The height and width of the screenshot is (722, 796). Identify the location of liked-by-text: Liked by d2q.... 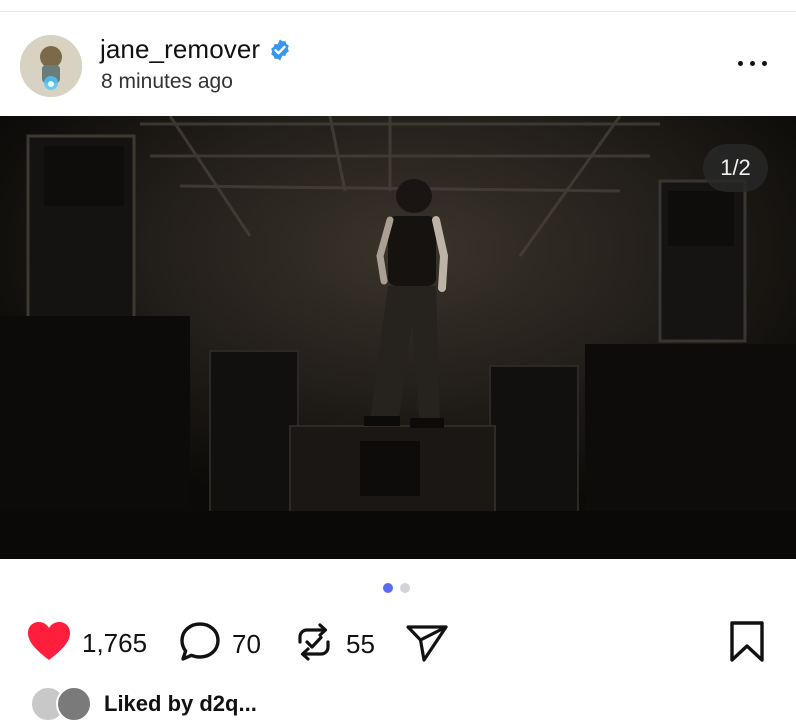
(180, 703).